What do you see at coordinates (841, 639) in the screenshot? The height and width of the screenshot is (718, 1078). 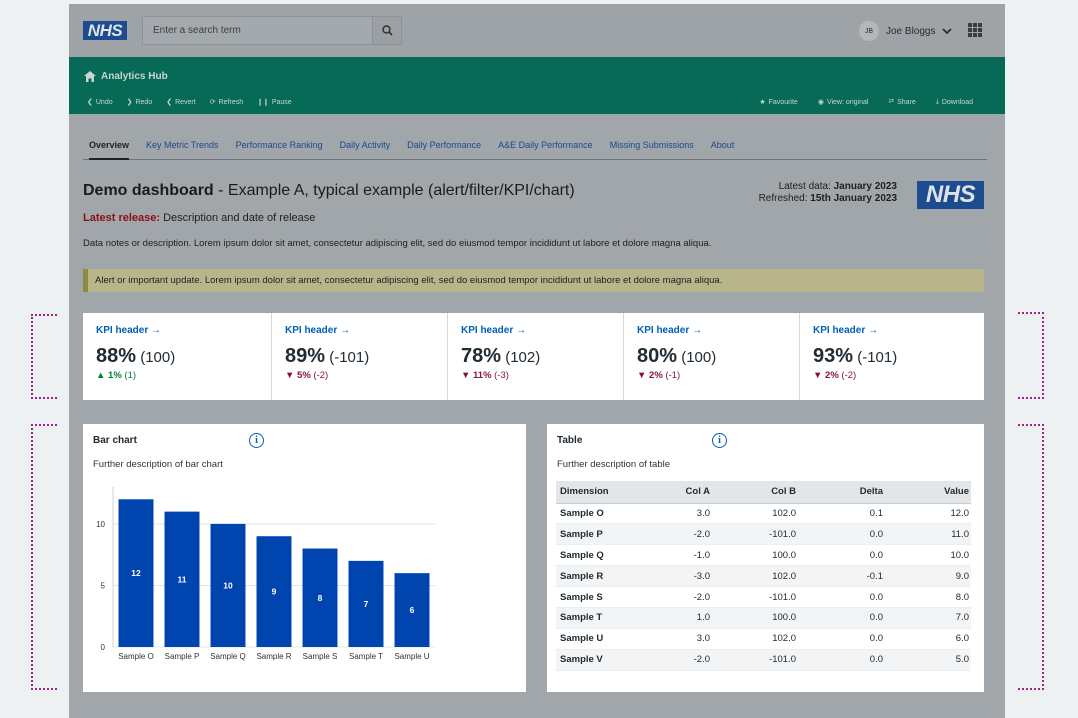 I see `table-cell: 0.0` at bounding box center [841, 639].